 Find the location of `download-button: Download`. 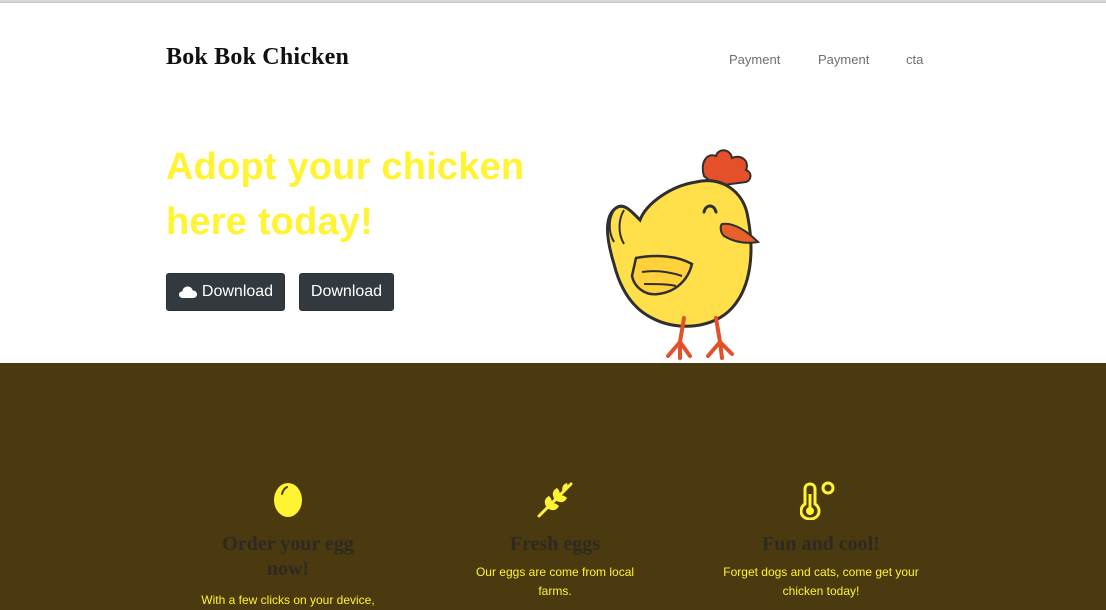

download-button: Download is located at coordinates (346, 292).